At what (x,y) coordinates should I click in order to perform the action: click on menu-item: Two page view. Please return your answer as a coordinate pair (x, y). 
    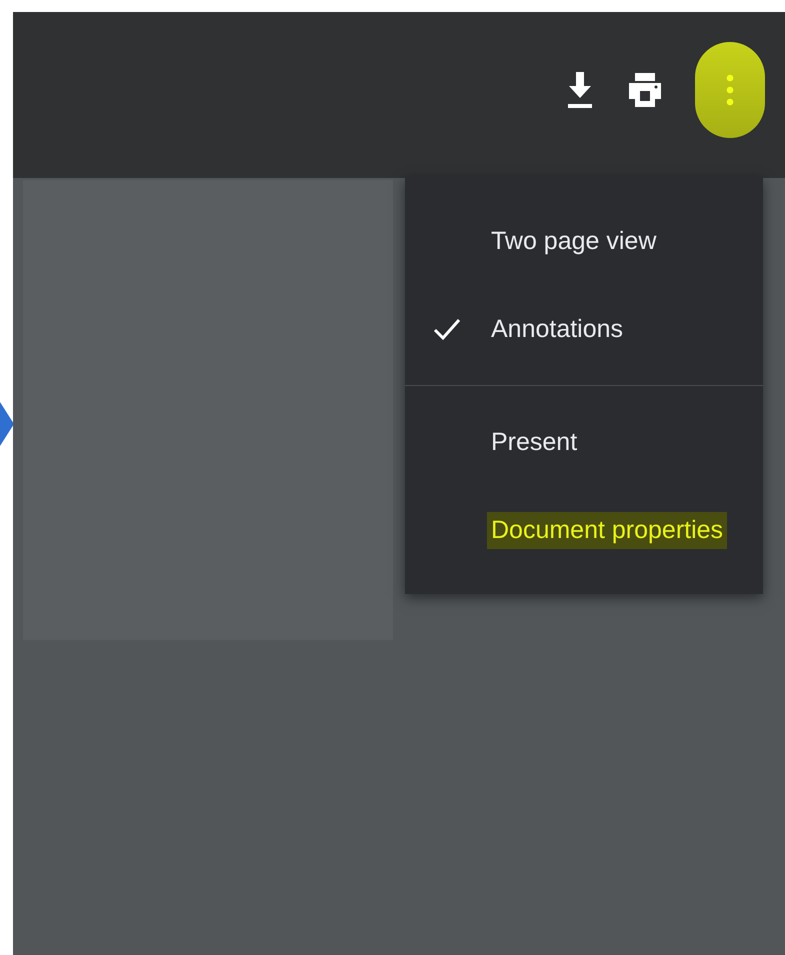
    Looking at the image, I should click on (584, 241).